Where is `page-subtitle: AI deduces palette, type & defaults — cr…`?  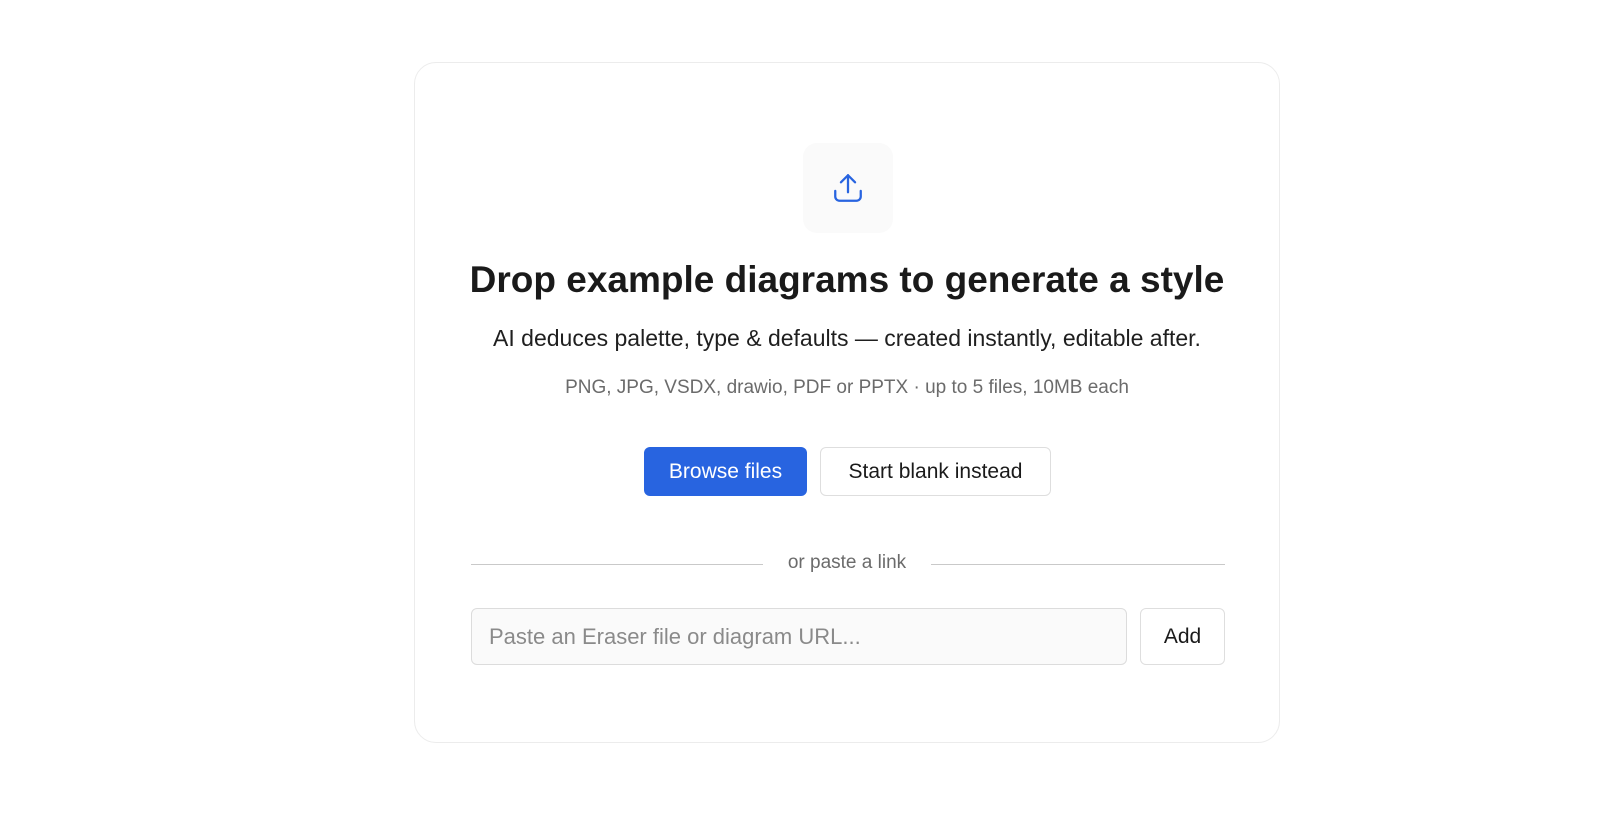 page-subtitle: AI deduces palette, type & defaults — cr… is located at coordinates (847, 338).